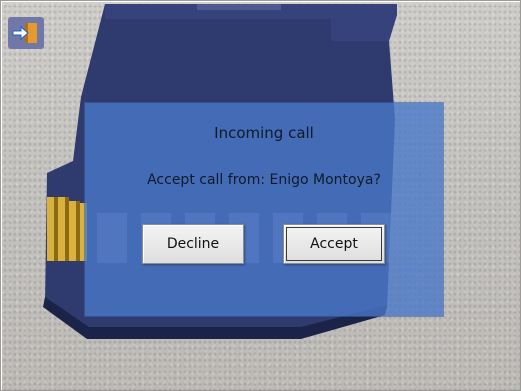 The height and width of the screenshot is (391, 521). Describe the element at coordinates (264, 133) in the screenshot. I see `dialog-title: Incoming call` at that location.